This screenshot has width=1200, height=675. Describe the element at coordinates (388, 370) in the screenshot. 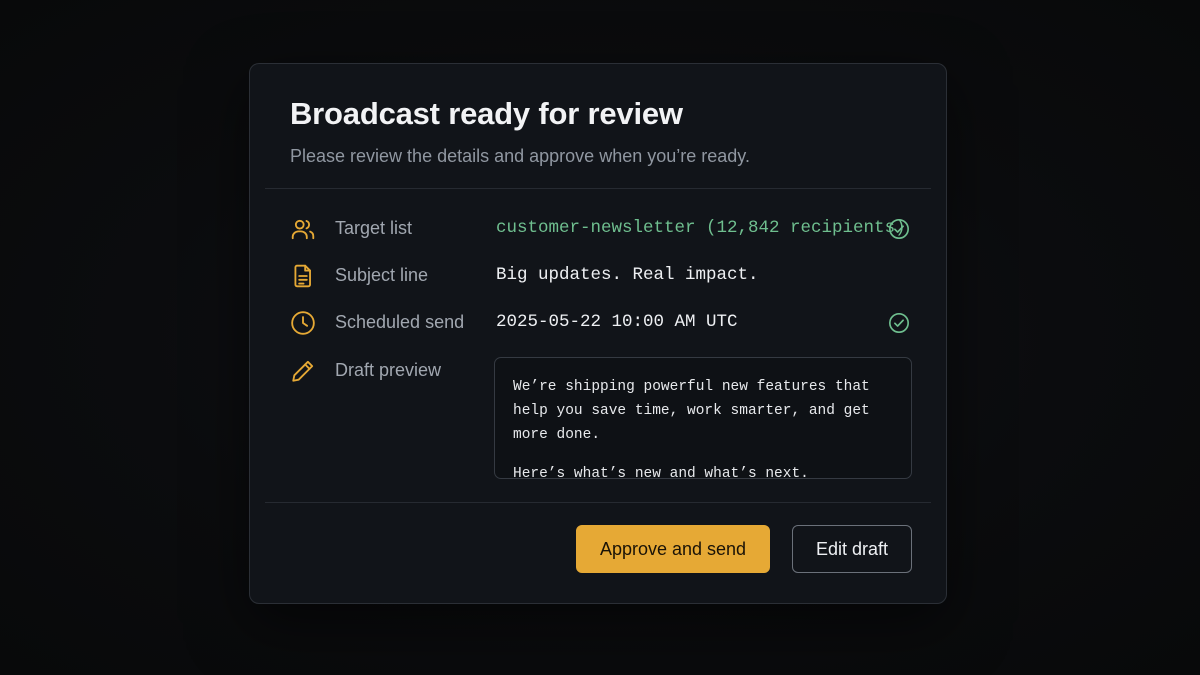

I see `draft-preview-label: Draft preview` at that location.